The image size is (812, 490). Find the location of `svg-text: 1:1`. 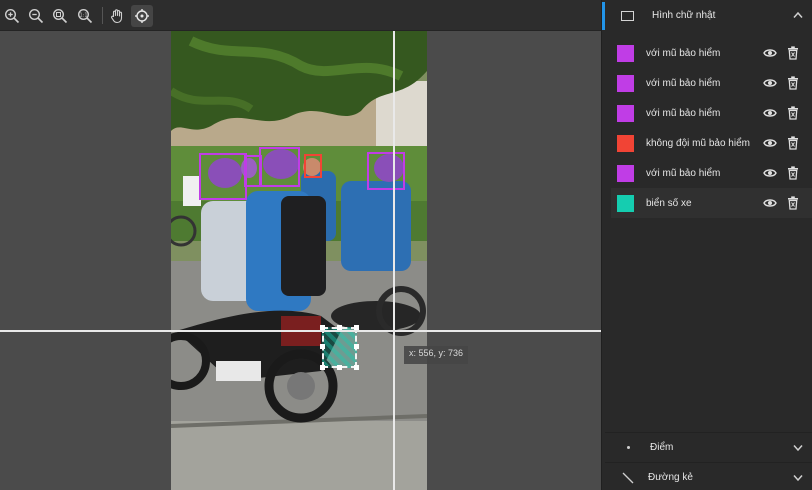

svg-text: 1:1 is located at coordinates (83, 15).